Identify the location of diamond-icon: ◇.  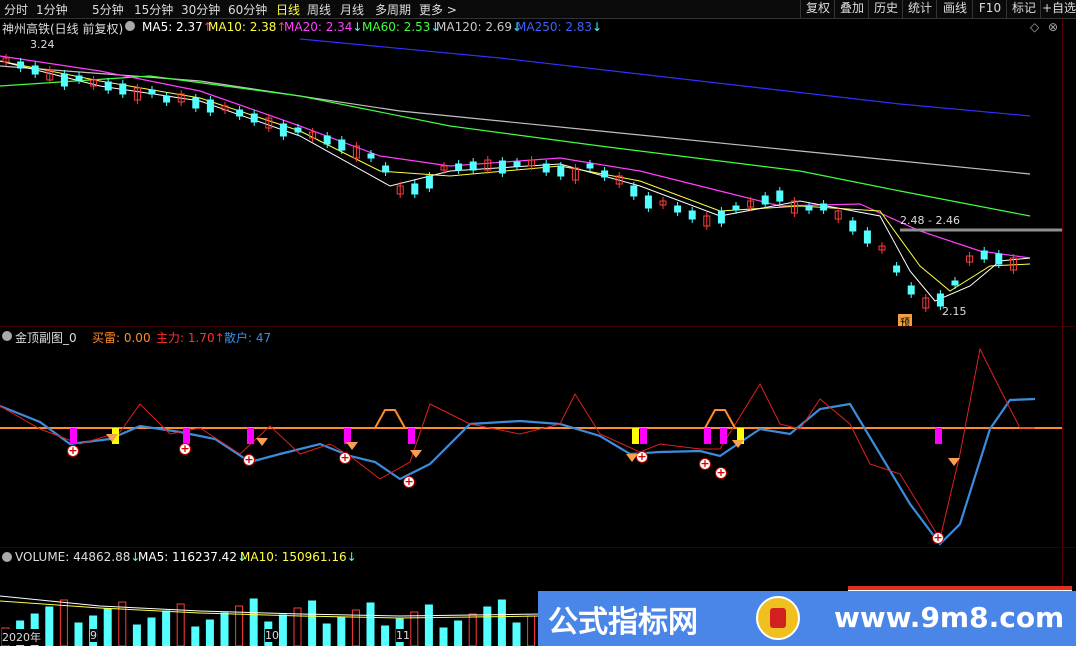
(1034, 27).